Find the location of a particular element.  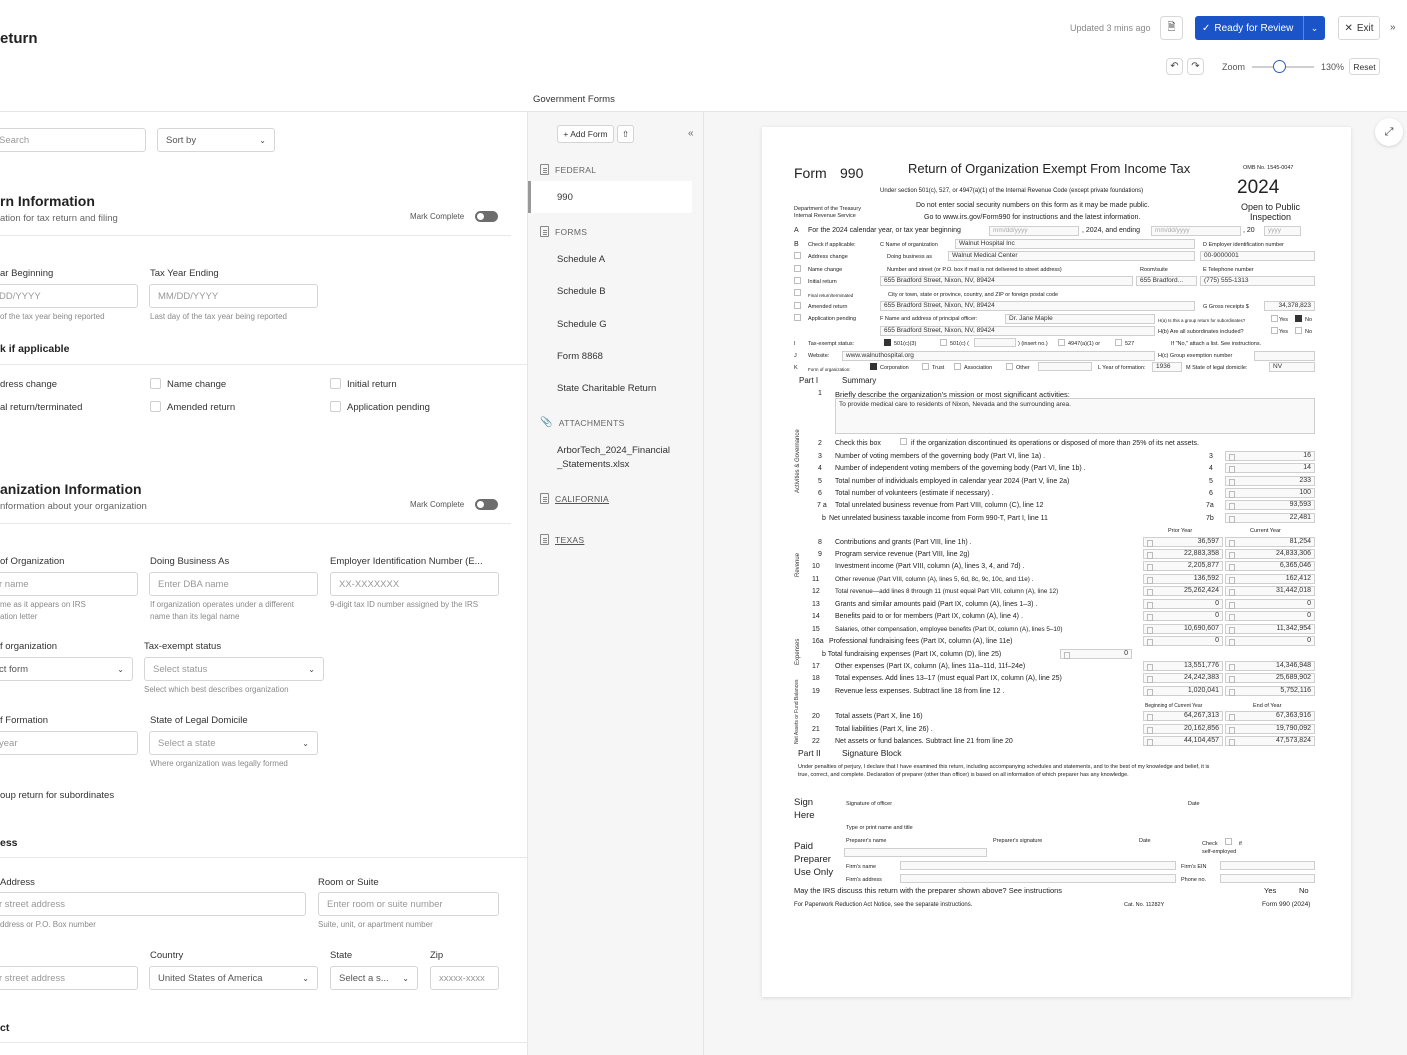

prior-year-amount: 1,020,041 is located at coordinates (1183, 691).